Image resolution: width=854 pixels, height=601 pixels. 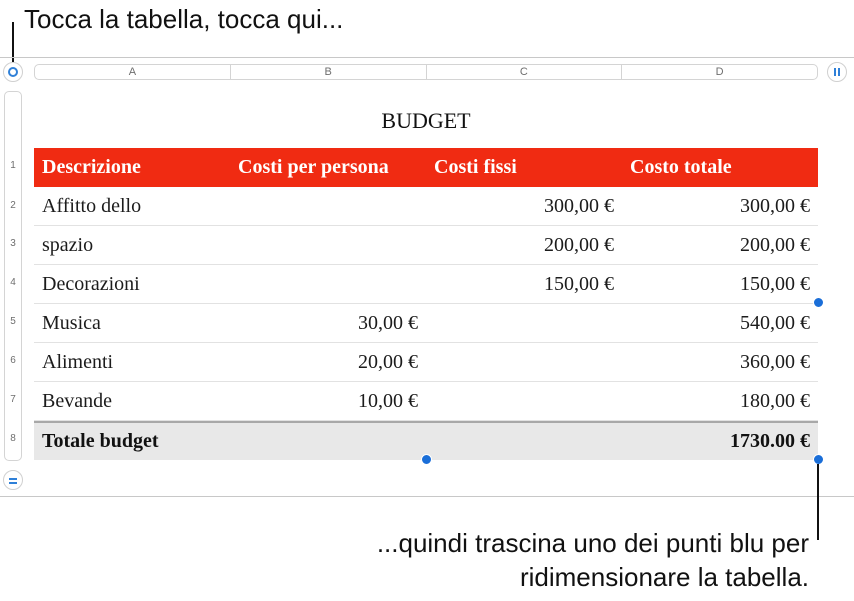 I want to click on column-header-b: B, so click(x=329, y=72).